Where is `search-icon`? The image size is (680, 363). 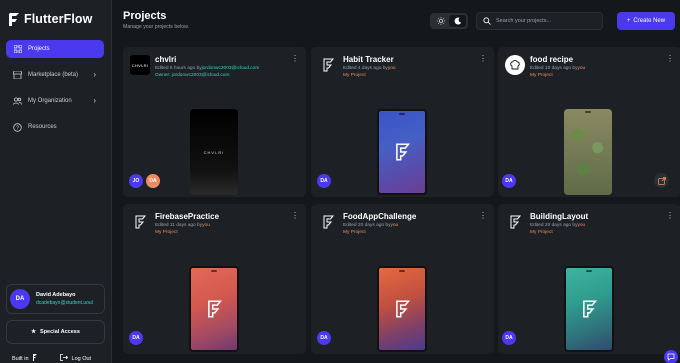
search-icon is located at coordinates (487, 21).